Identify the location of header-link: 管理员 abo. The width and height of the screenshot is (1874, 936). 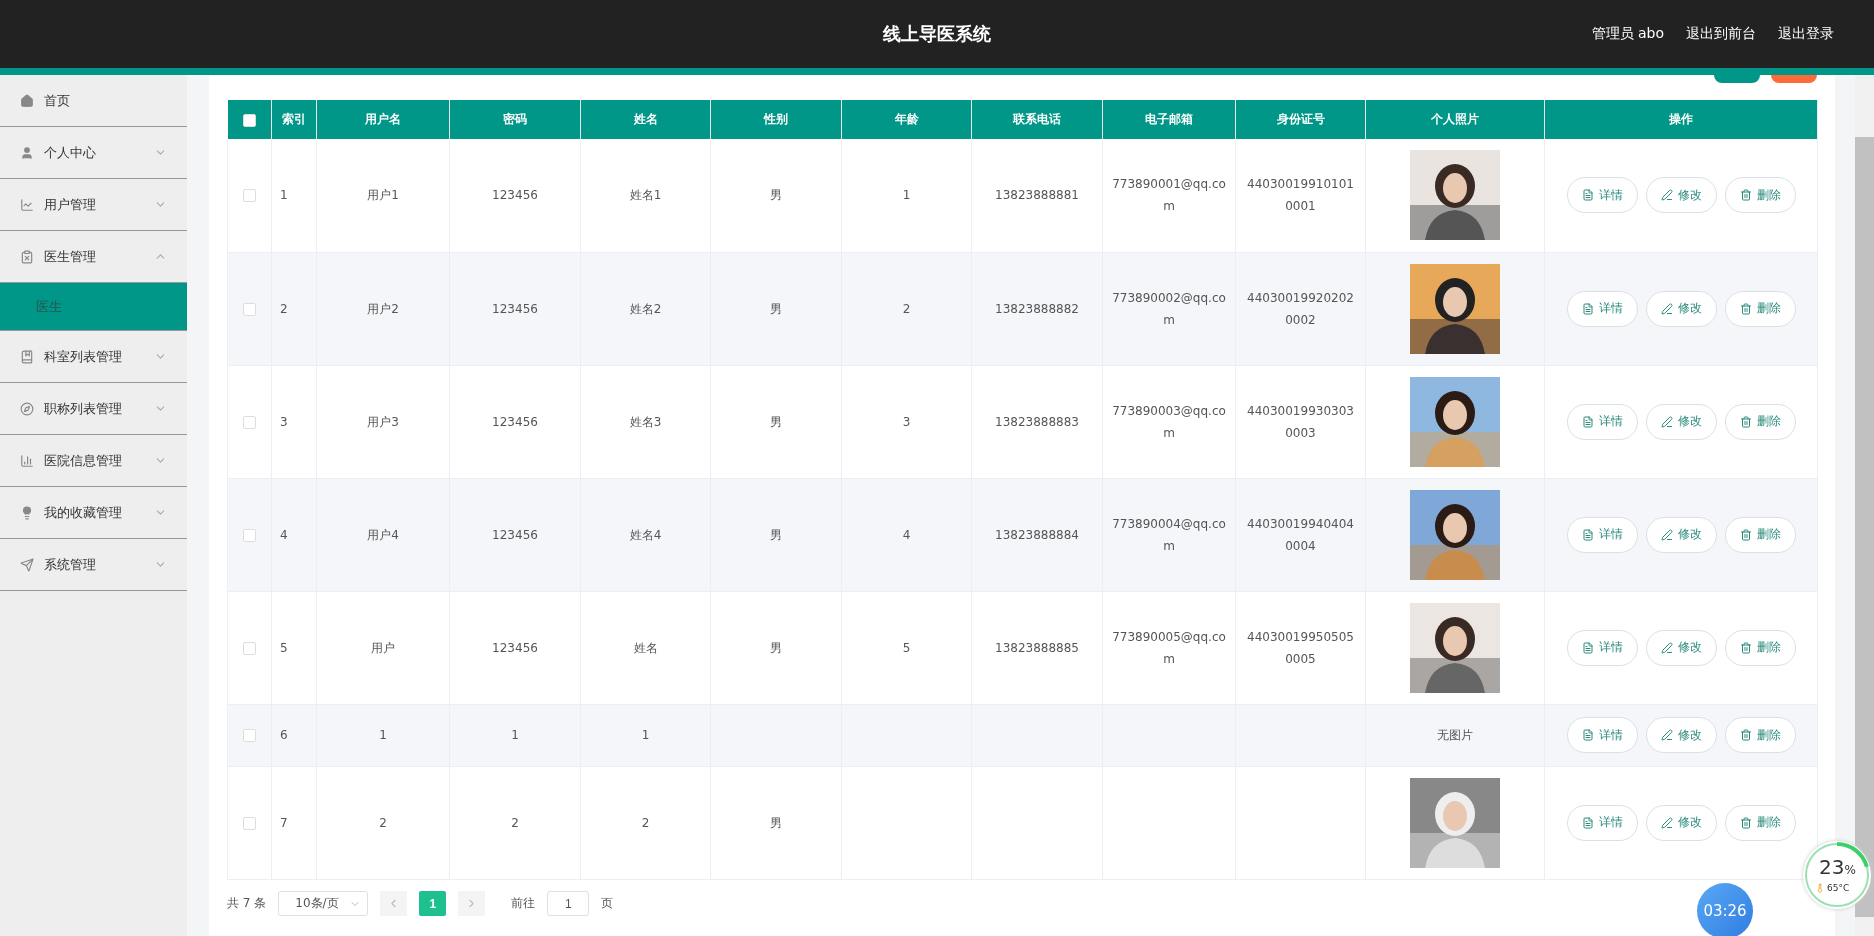
(1627, 34).